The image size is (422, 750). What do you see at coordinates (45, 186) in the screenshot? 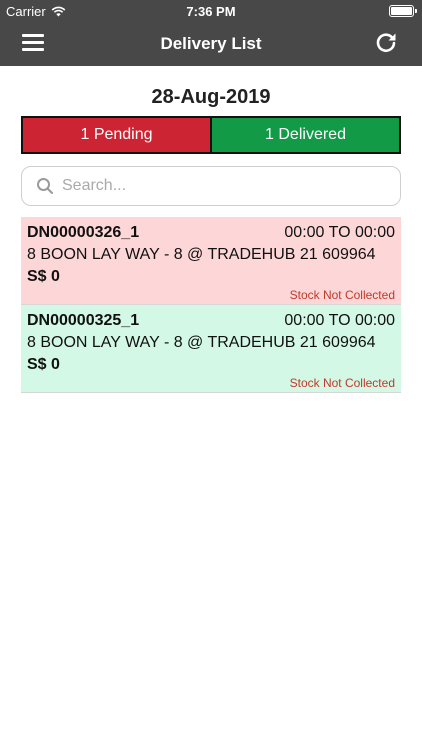
I see `search-icon` at bounding box center [45, 186].